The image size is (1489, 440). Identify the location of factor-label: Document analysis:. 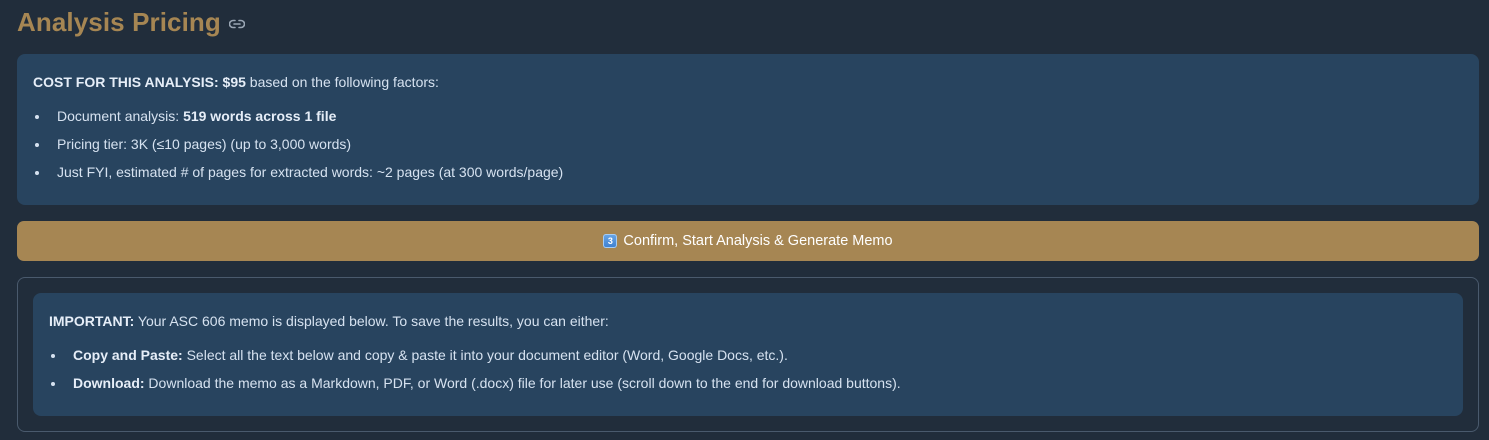
(120, 116).